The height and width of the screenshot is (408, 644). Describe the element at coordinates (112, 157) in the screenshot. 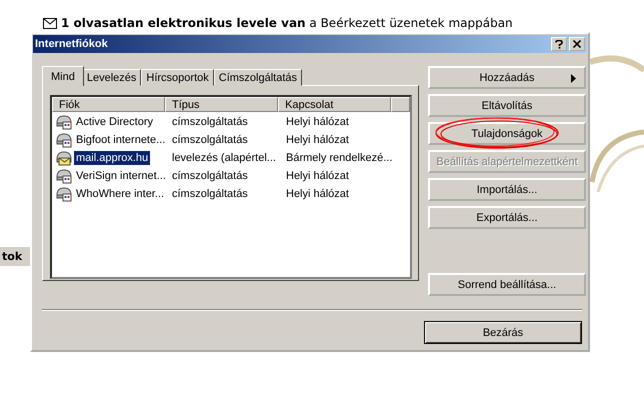

I see `account-name: mail.approx.hu` at that location.